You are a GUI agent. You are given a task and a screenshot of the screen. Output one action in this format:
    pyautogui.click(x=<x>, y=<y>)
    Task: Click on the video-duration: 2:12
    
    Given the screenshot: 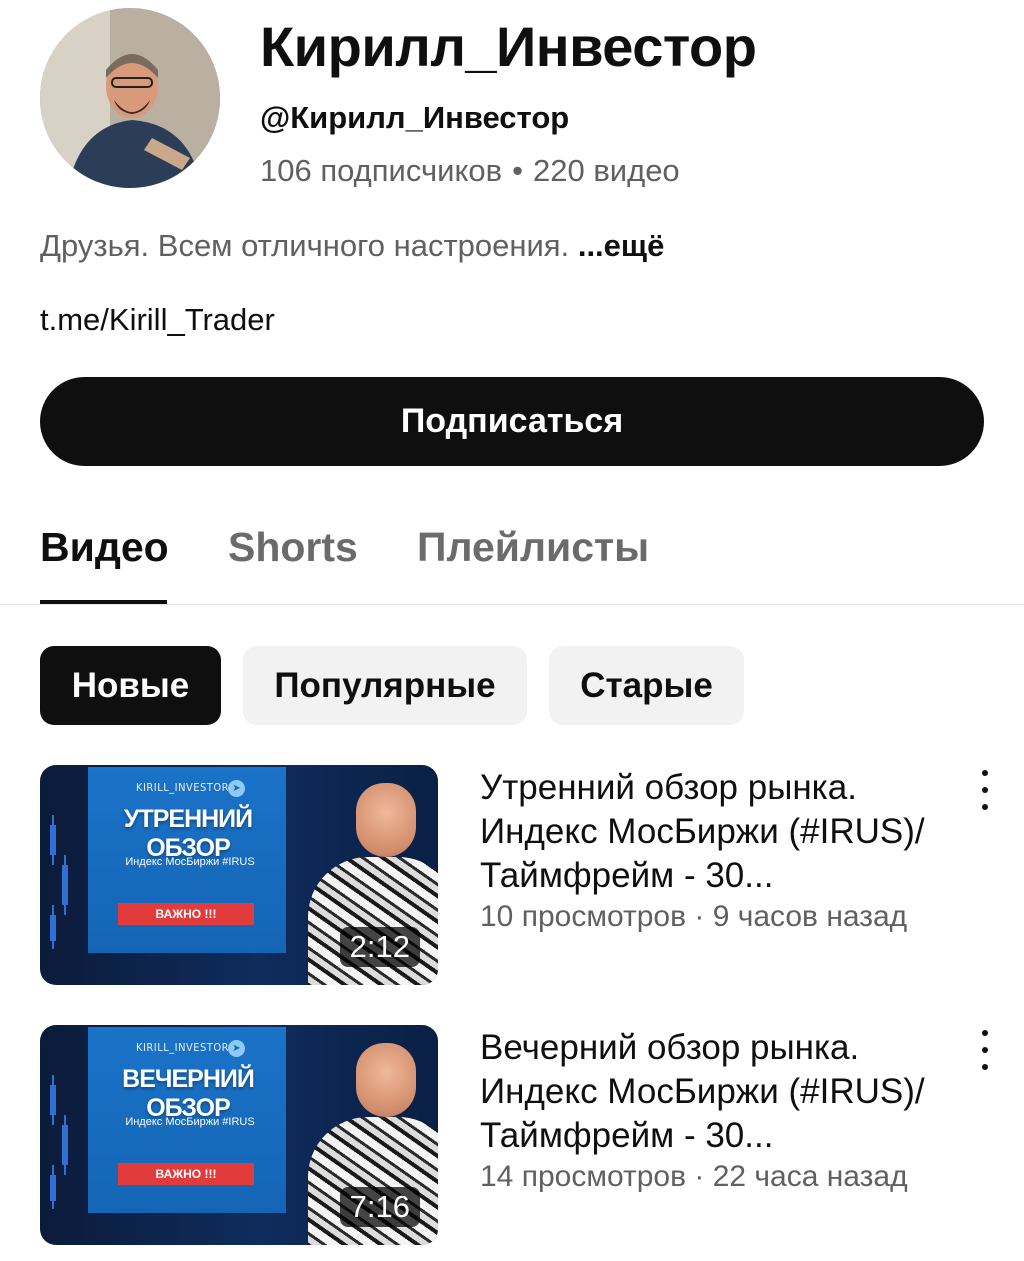 What is the action you would take?
    pyautogui.click(x=379, y=947)
    